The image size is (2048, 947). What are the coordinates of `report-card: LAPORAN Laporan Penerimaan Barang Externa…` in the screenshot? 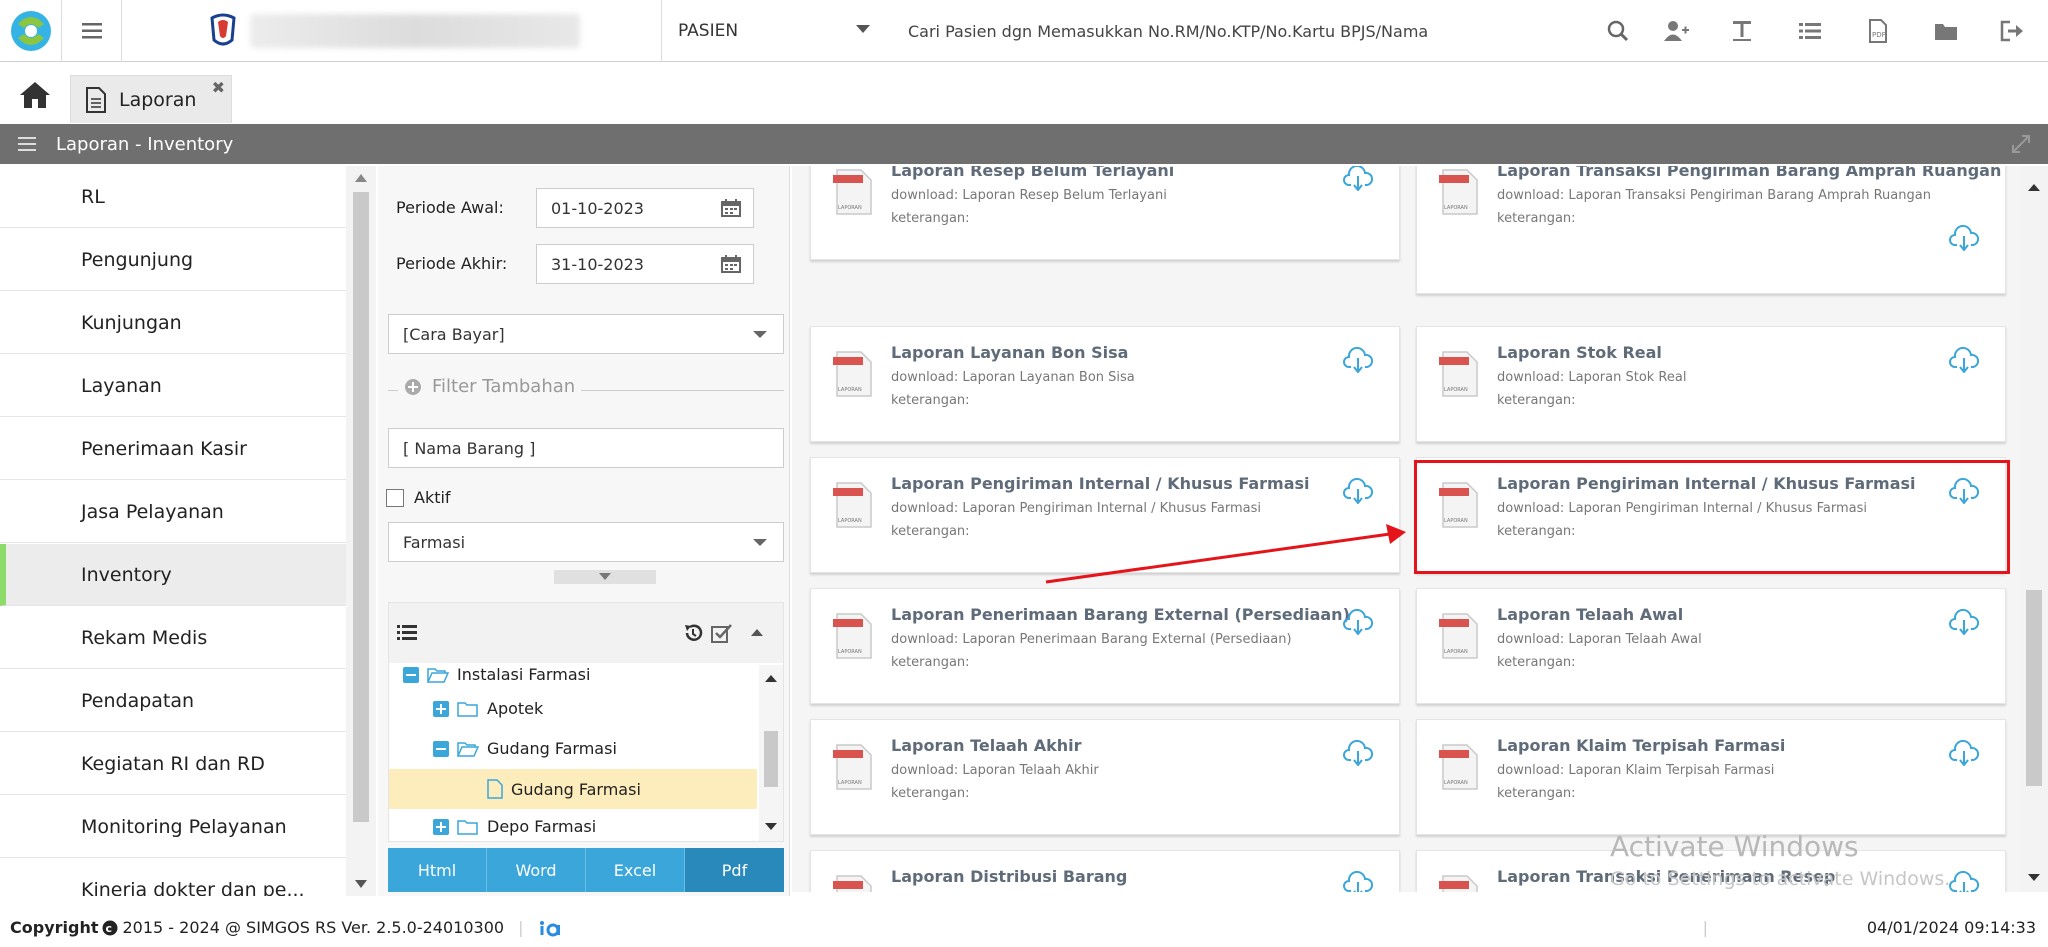 It's located at (1105, 646).